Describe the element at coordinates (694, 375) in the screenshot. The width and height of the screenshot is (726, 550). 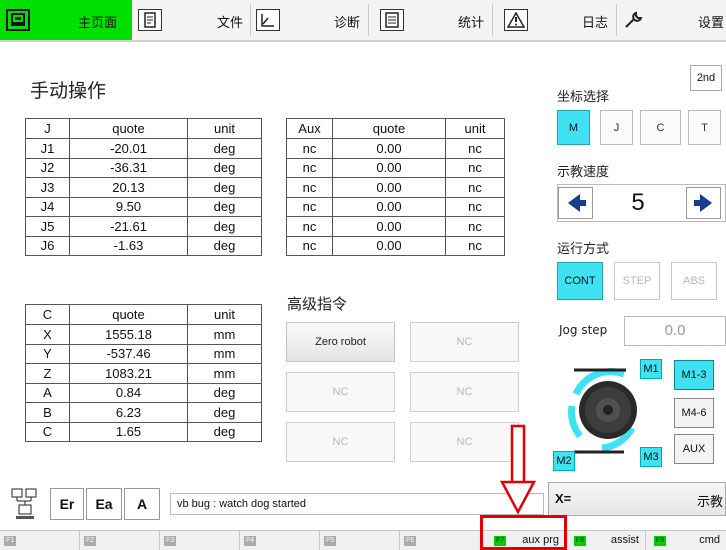
I see `m1-3-button: M1-3` at that location.